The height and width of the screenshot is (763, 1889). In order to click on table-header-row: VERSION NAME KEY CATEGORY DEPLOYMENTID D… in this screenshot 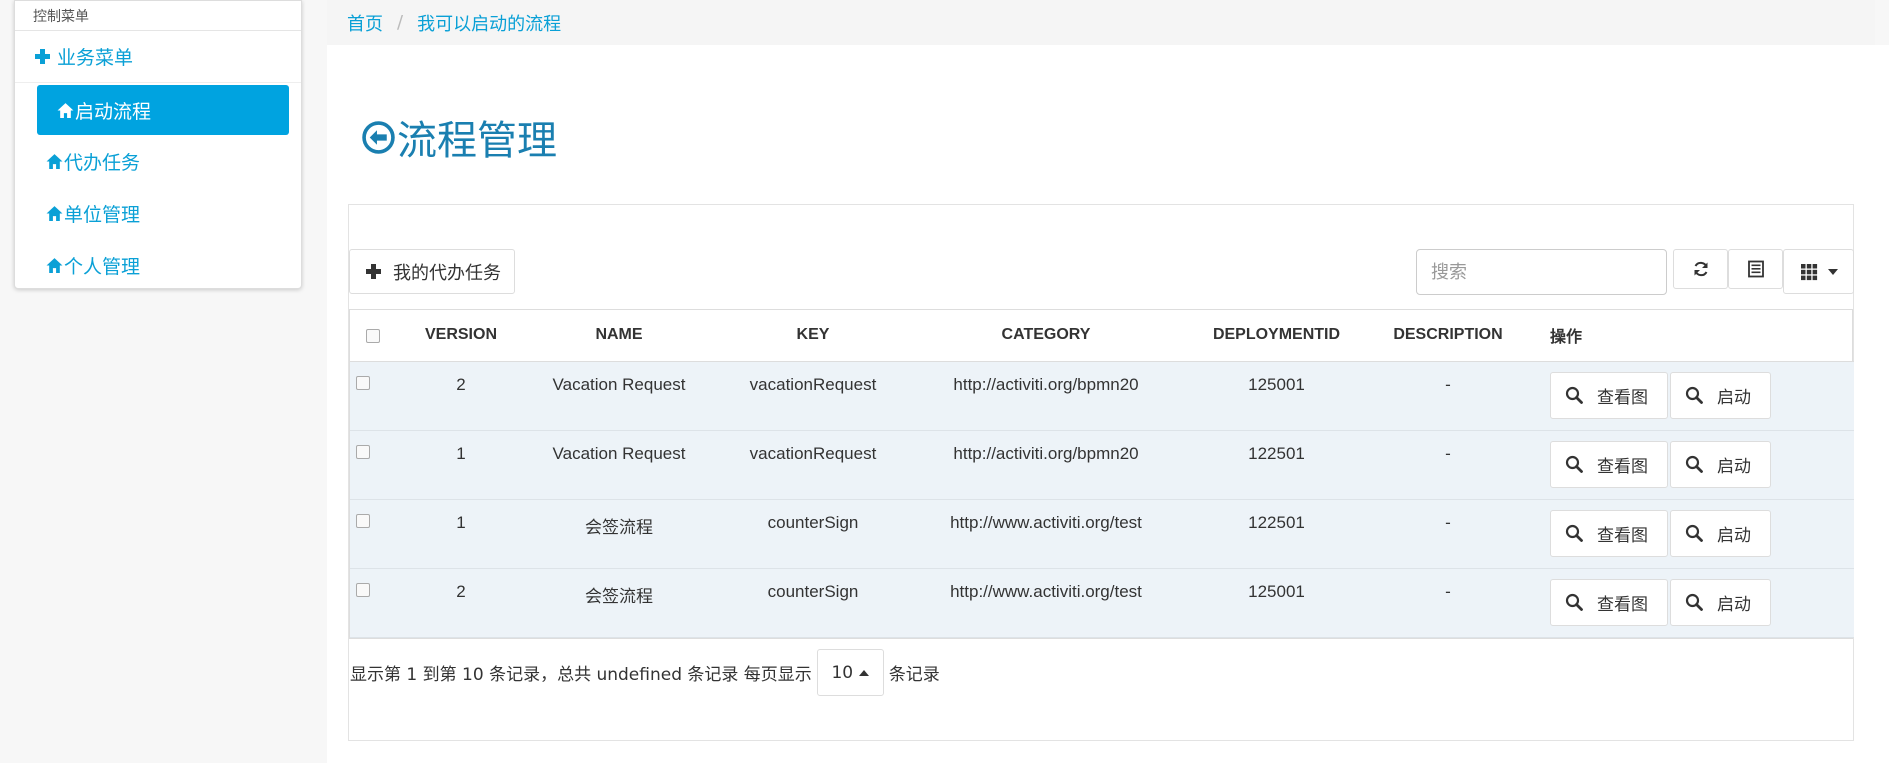, I will do `click(1102, 336)`.